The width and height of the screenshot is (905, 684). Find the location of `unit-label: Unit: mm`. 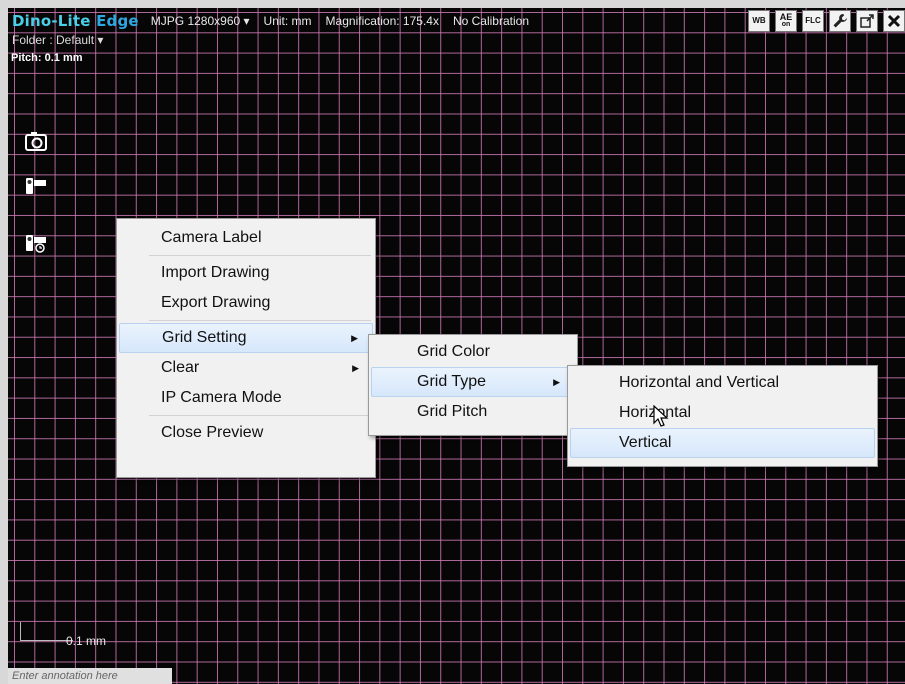

unit-label: Unit: mm is located at coordinates (287, 21).